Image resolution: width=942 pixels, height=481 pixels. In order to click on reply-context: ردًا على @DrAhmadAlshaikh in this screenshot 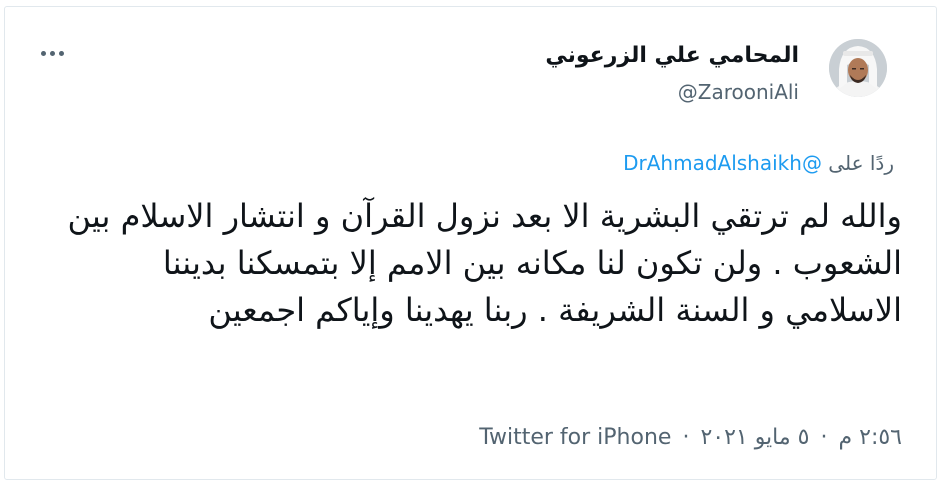, I will do `click(758, 163)`.